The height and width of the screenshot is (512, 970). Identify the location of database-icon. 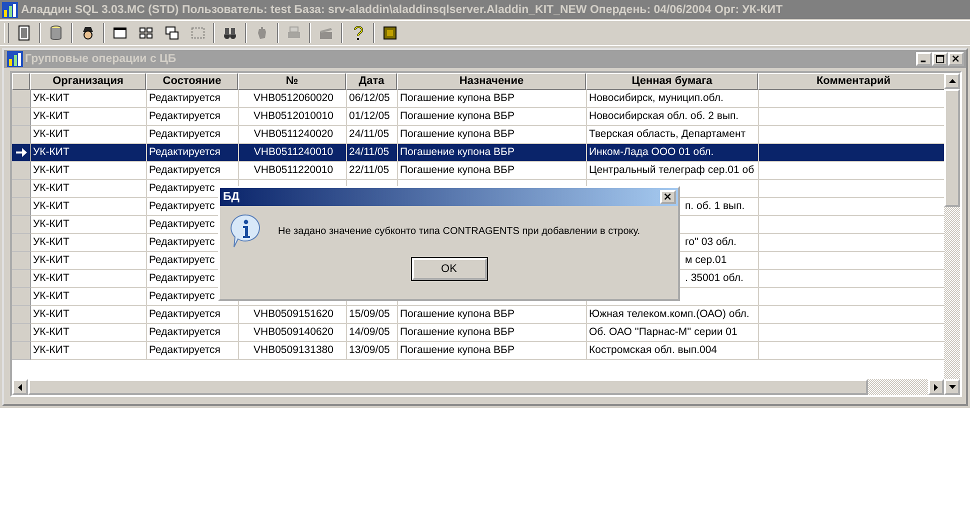
(56, 33).